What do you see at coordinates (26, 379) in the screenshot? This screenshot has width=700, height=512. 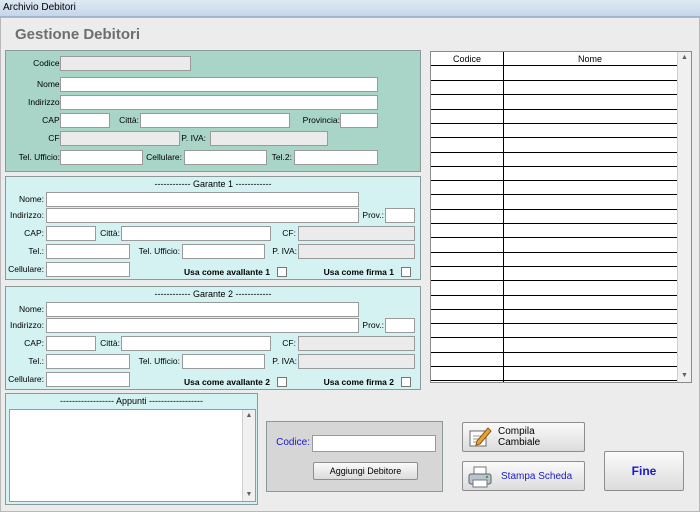 I see `garante2-cellulare-label: Cellulare:` at bounding box center [26, 379].